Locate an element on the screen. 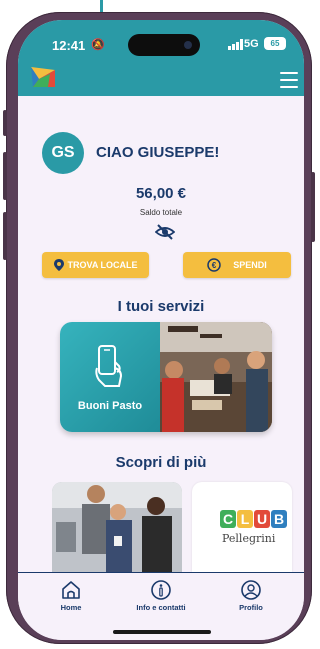 The height and width of the screenshot is (649, 320). battery-icon: 65 is located at coordinates (275, 43).